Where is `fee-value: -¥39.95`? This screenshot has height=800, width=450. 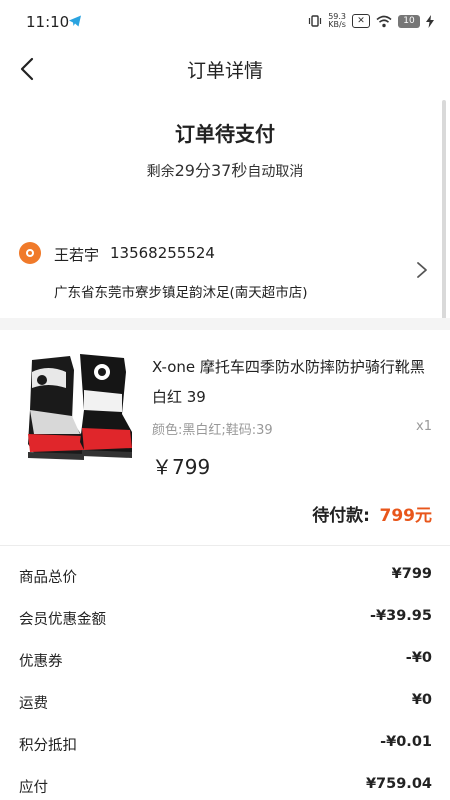 fee-value: -¥39.95 is located at coordinates (401, 616).